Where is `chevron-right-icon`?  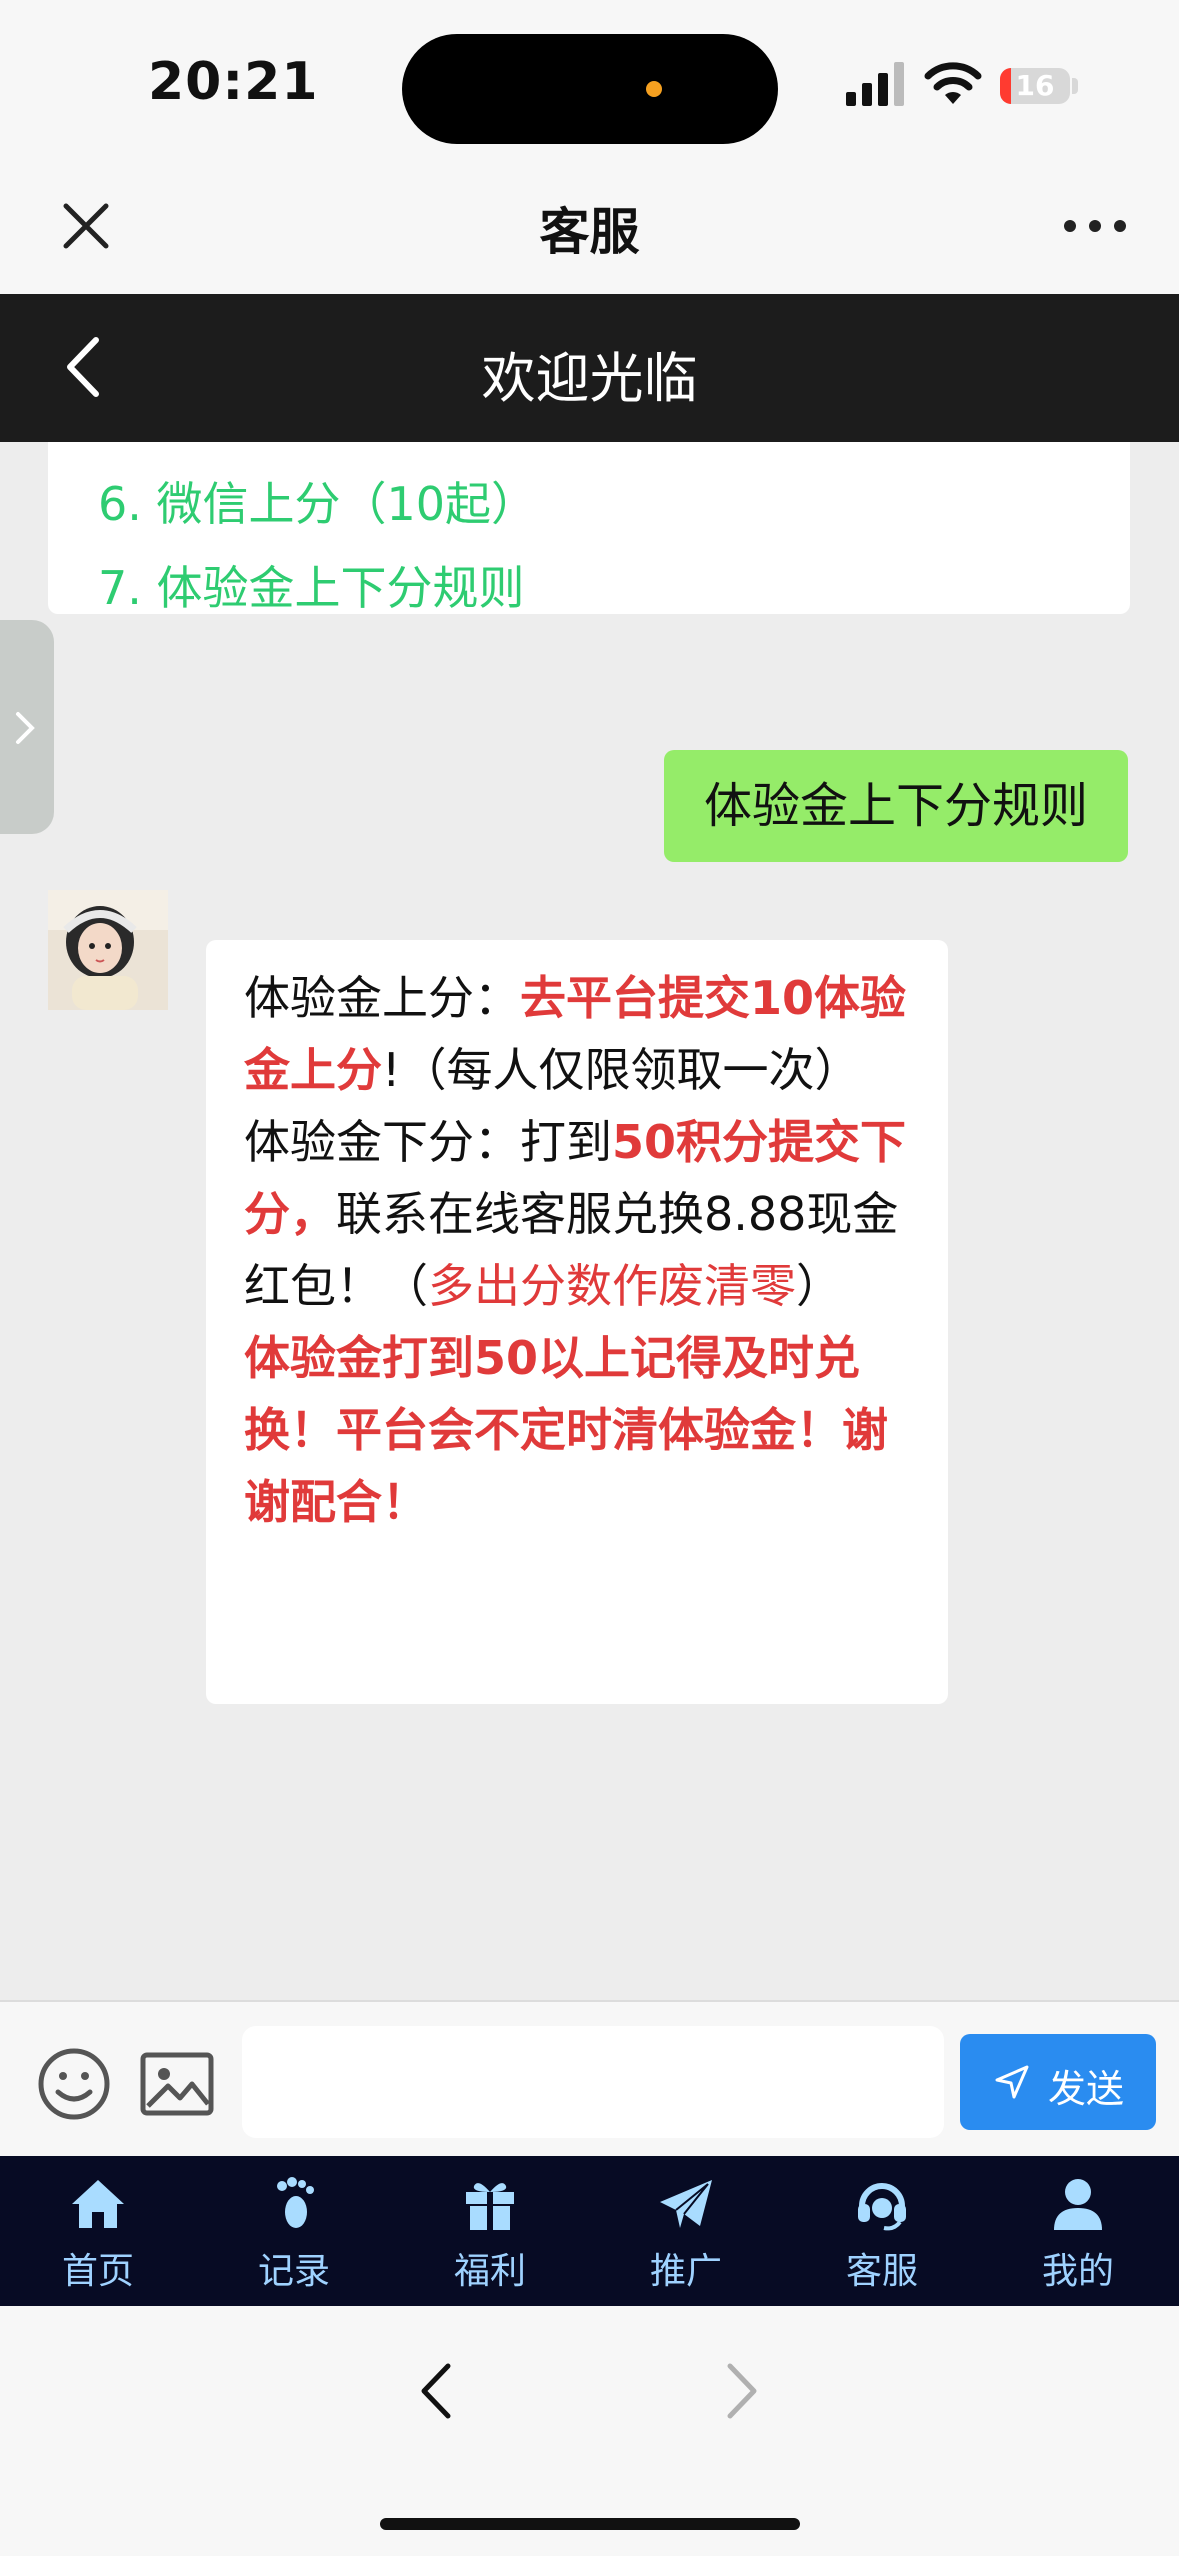
chevron-right-icon is located at coordinates (25, 728).